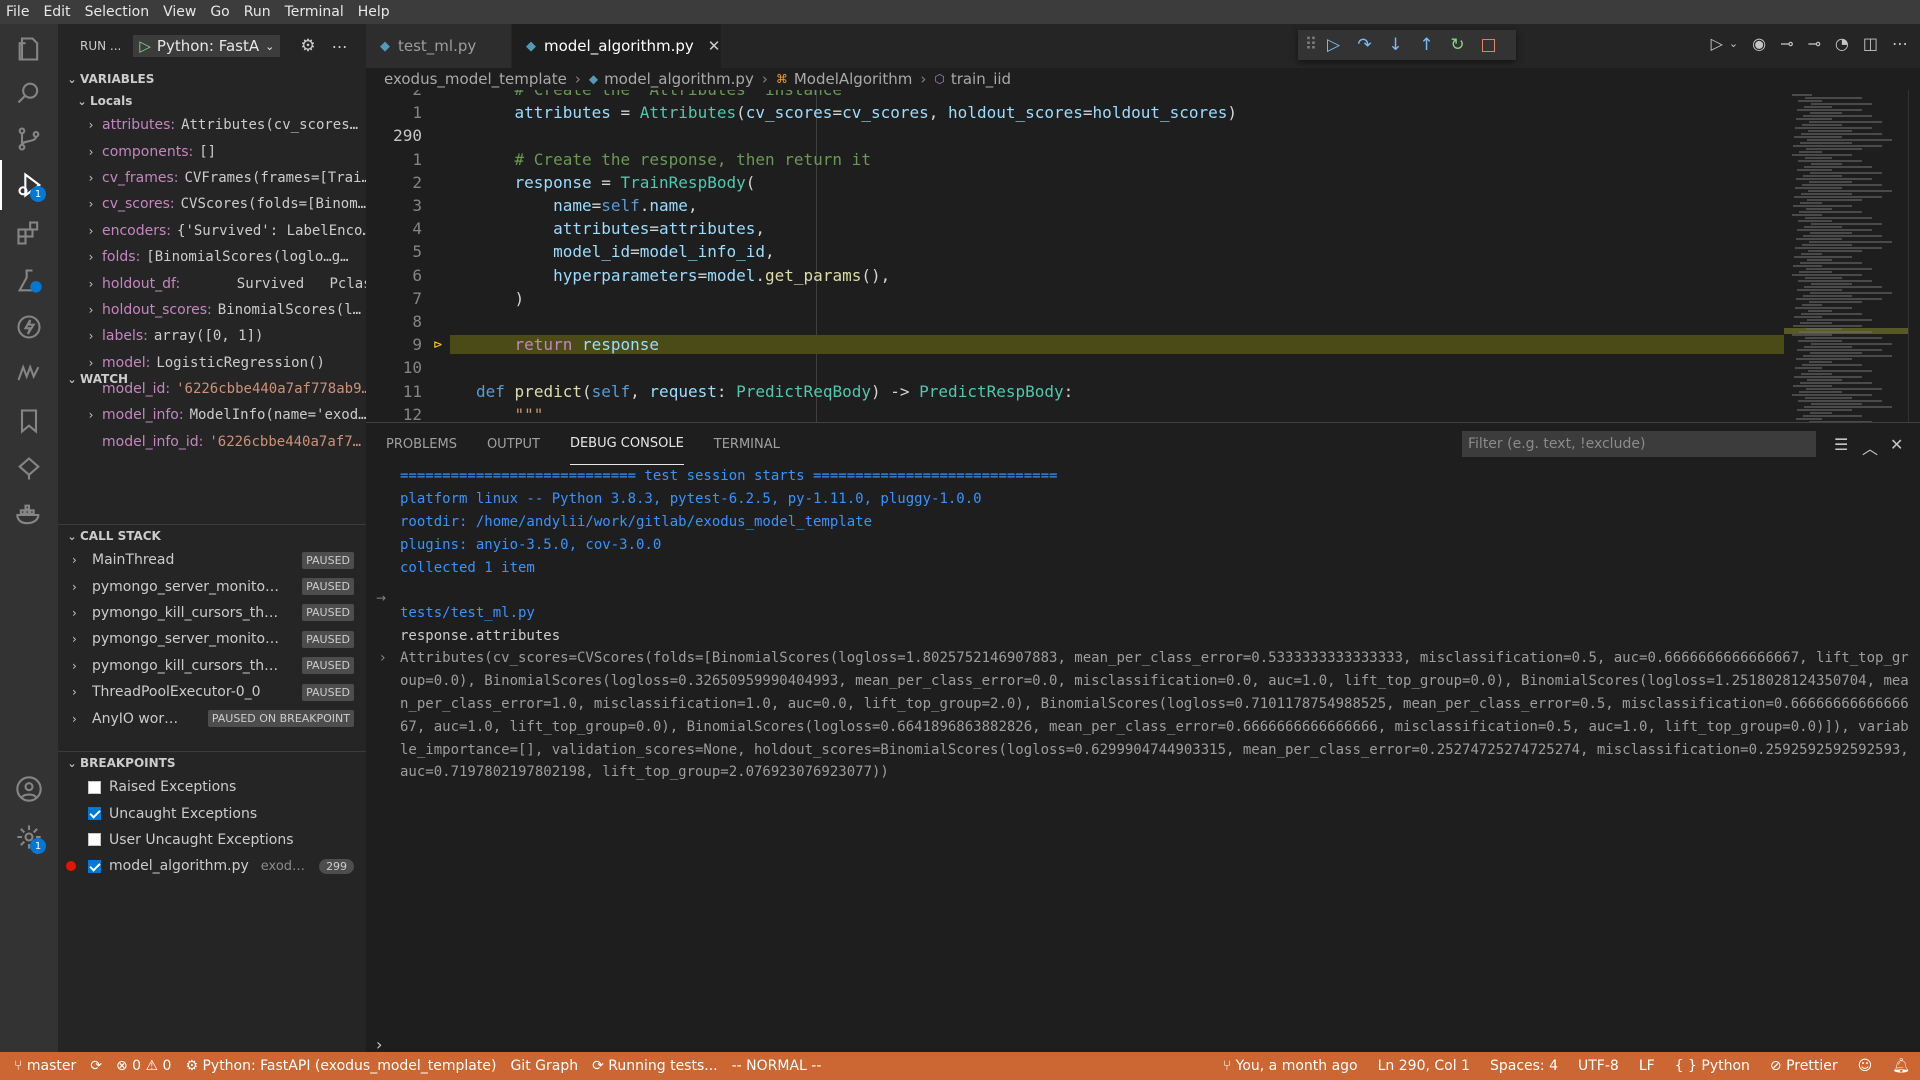 The image size is (1920, 1080). What do you see at coordinates (981, 79) in the screenshot?
I see `breadcrumb-method: train_iid` at bounding box center [981, 79].